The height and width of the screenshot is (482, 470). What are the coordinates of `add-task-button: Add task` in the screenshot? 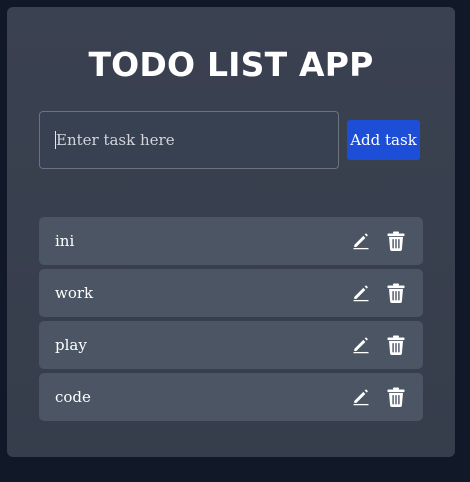 It's located at (383, 140).